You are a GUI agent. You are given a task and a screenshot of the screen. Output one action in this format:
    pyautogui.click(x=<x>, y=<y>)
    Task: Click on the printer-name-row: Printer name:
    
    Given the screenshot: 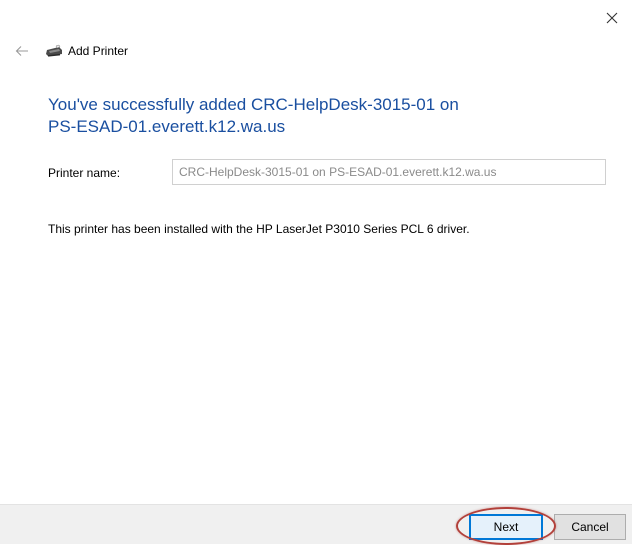 What is the action you would take?
    pyautogui.click(x=328, y=173)
    